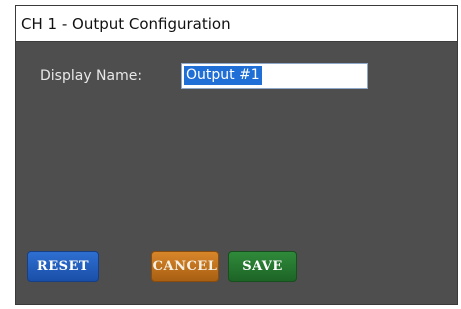  I want to click on reset-button: RESET, so click(63, 266).